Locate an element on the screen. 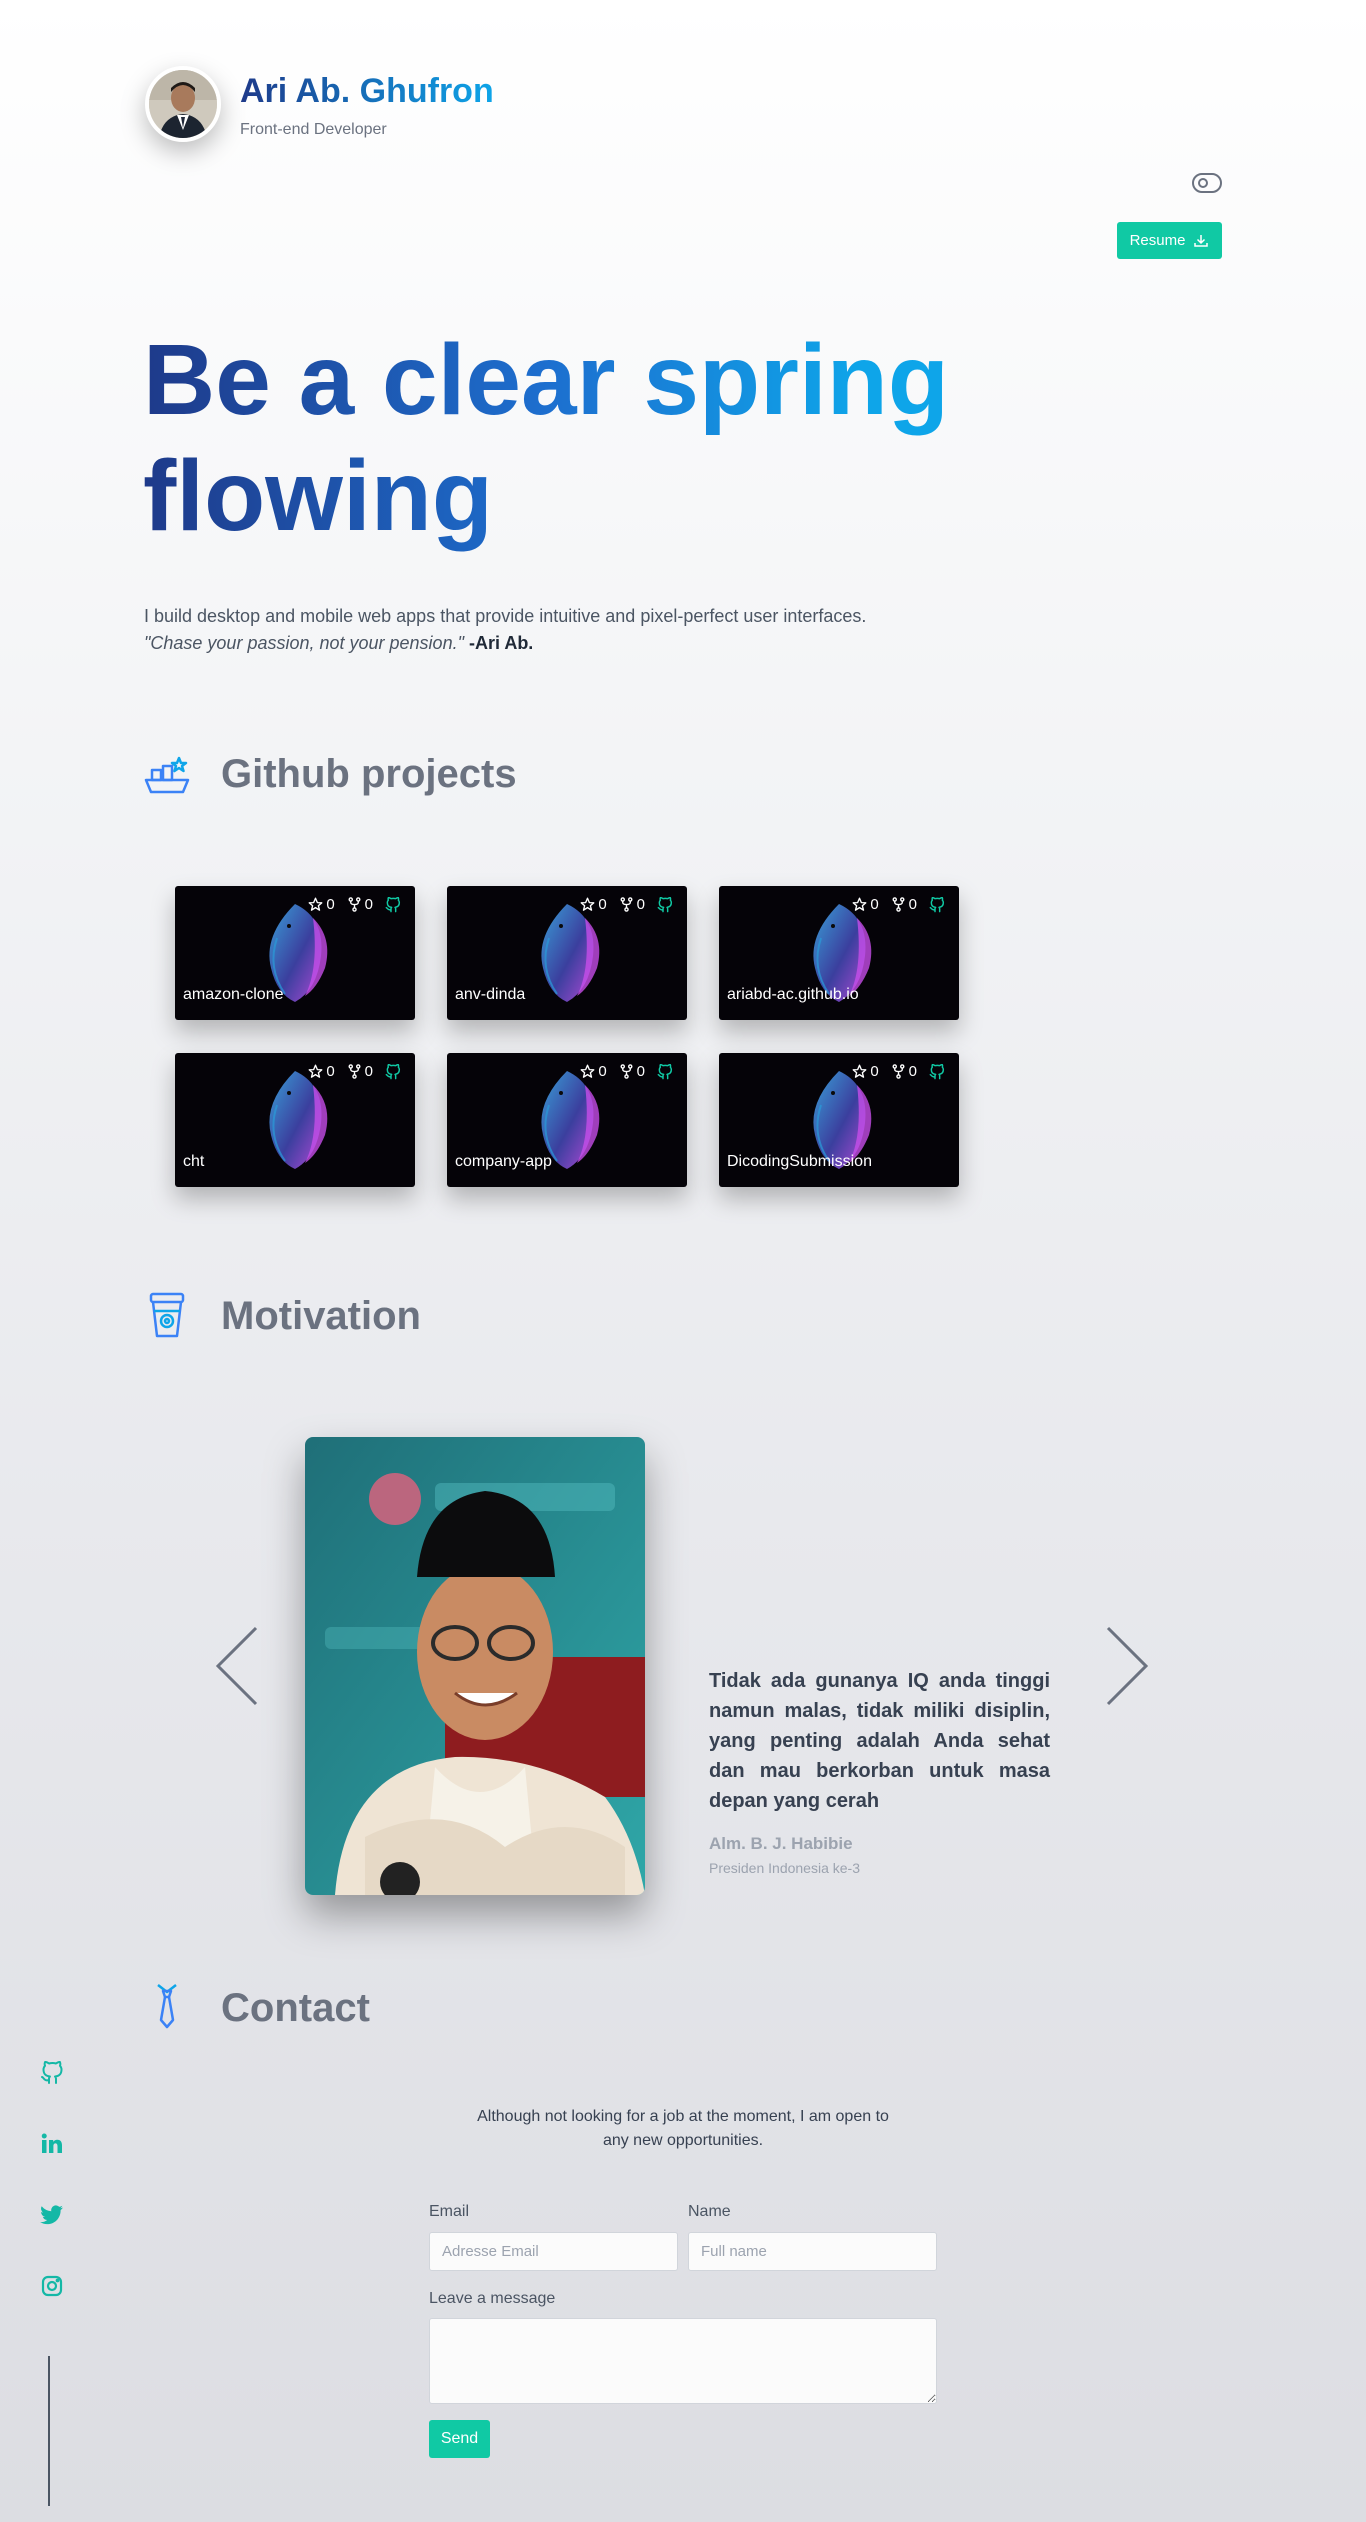 The width and height of the screenshot is (1366, 2522). email-label: Email is located at coordinates (449, 2211).